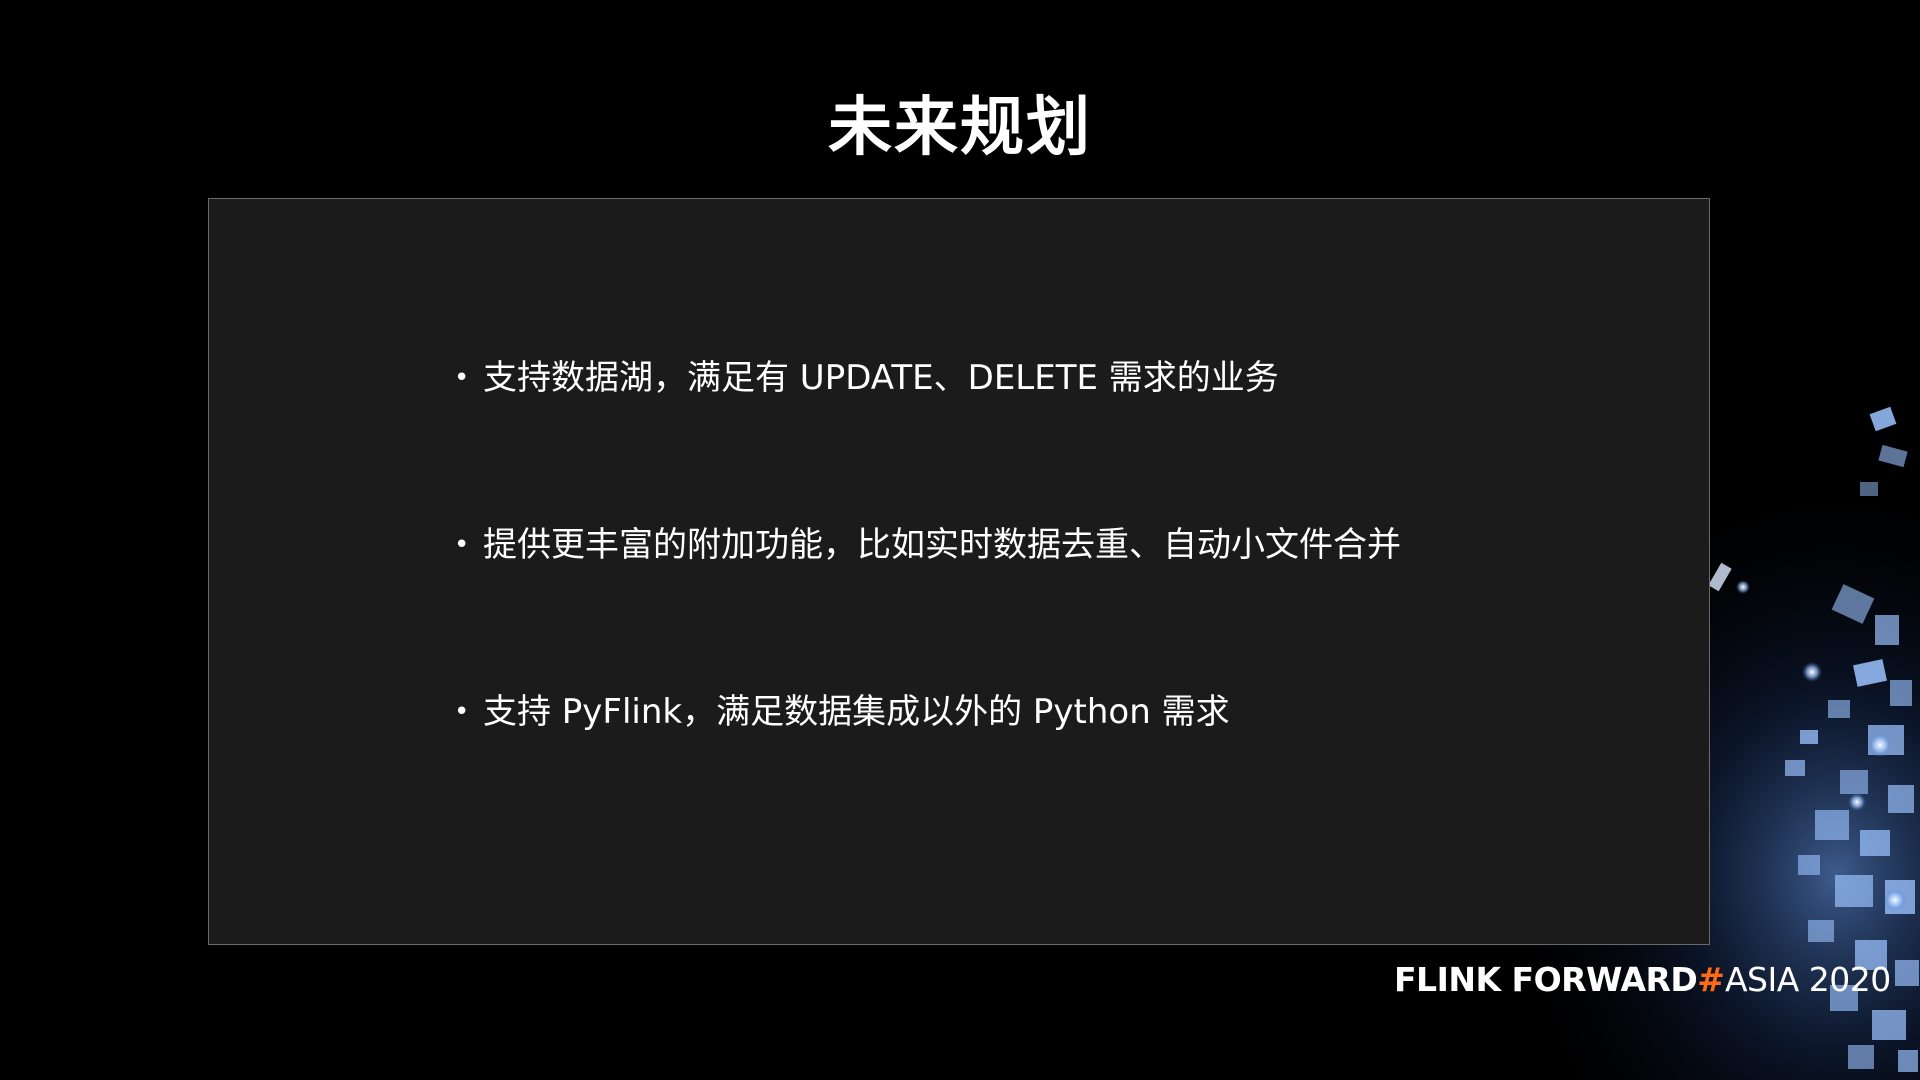  What do you see at coordinates (927, 712) in the screenshot?
I see `bullet-item: 支持 PyFlink，满足数据集成以外的 Python 需求` at bounding box center [927, 712].